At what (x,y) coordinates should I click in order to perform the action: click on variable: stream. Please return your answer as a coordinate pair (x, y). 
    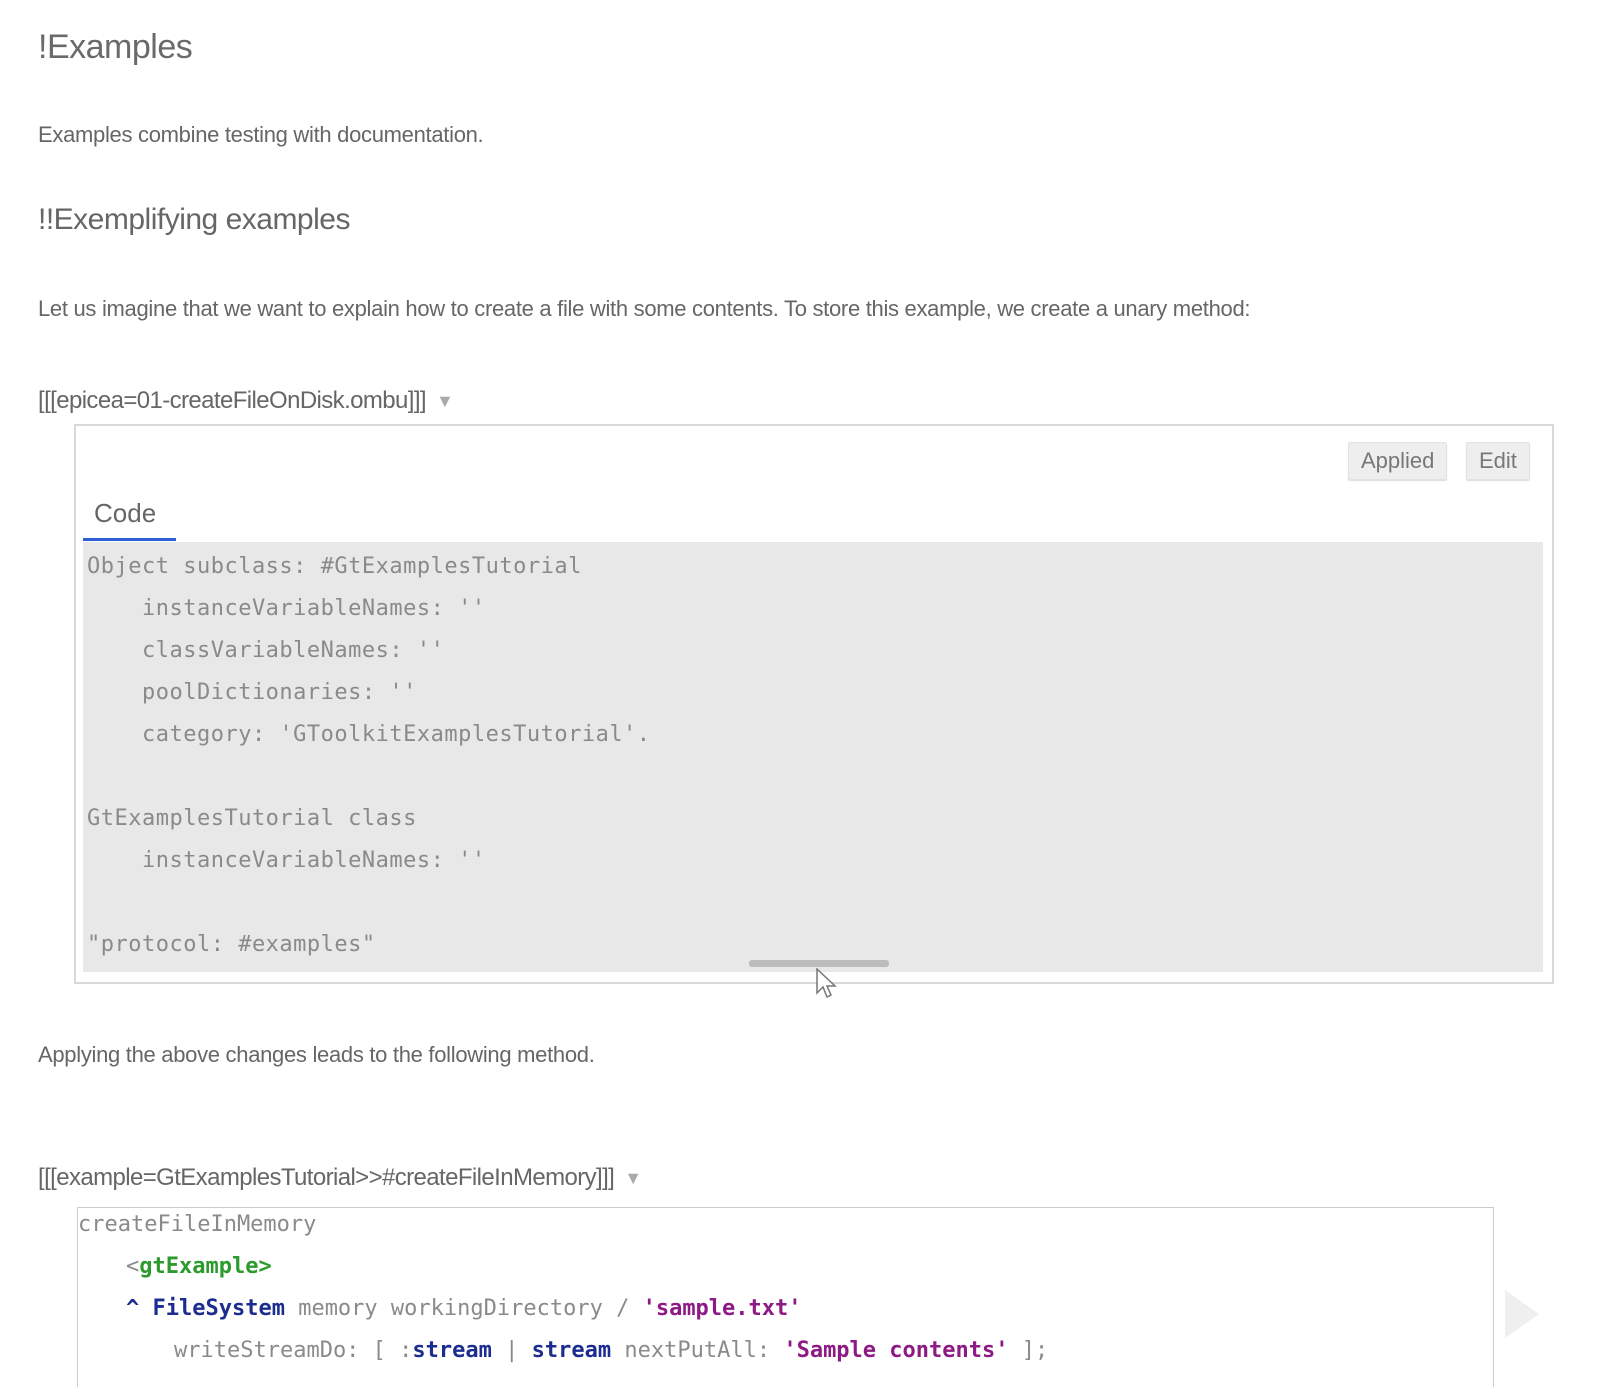
    Looking at the image, I should click on (571, 1350).